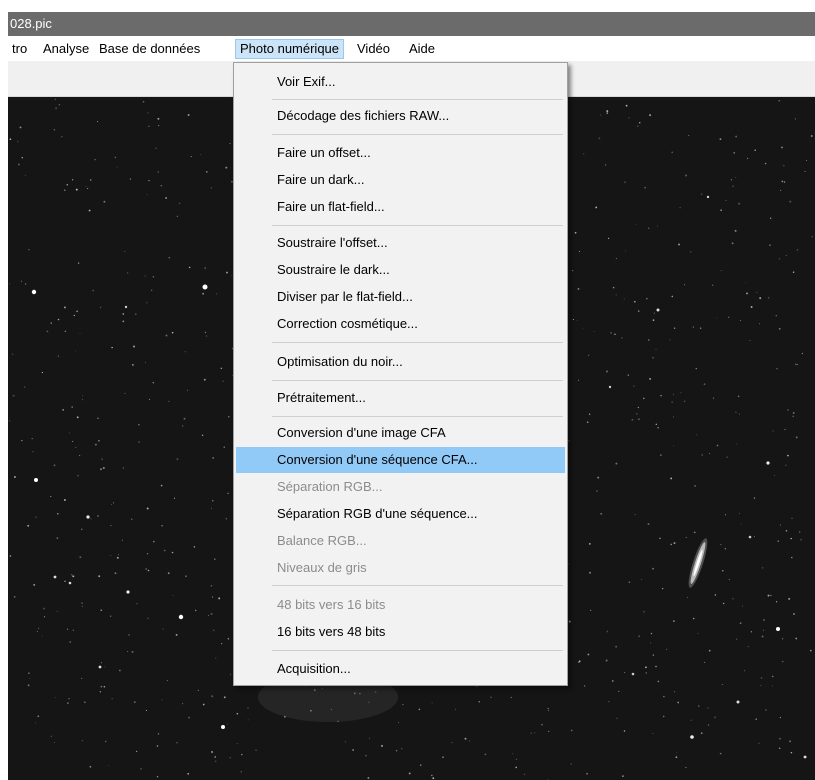  I want to click on menu-astro: tro, so click(19, 49).